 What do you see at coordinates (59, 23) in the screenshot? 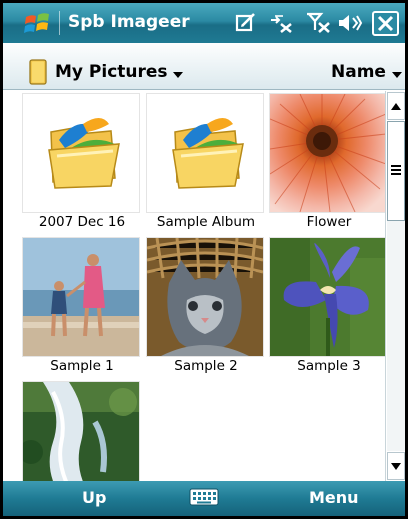
I see `title-separator` at bounding box center [59, 23].